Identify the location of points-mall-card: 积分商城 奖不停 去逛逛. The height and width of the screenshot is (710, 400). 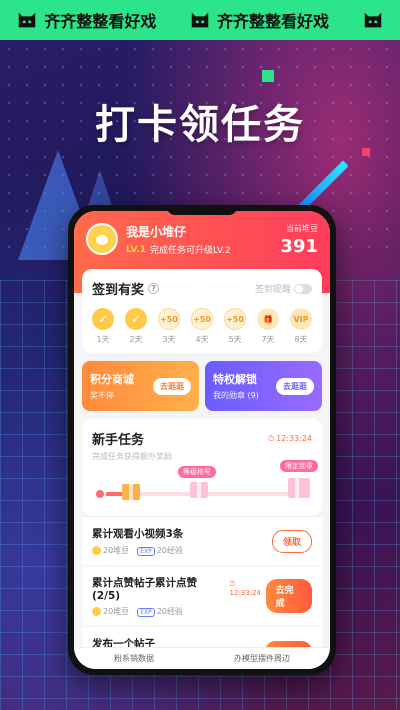
(140, 386).